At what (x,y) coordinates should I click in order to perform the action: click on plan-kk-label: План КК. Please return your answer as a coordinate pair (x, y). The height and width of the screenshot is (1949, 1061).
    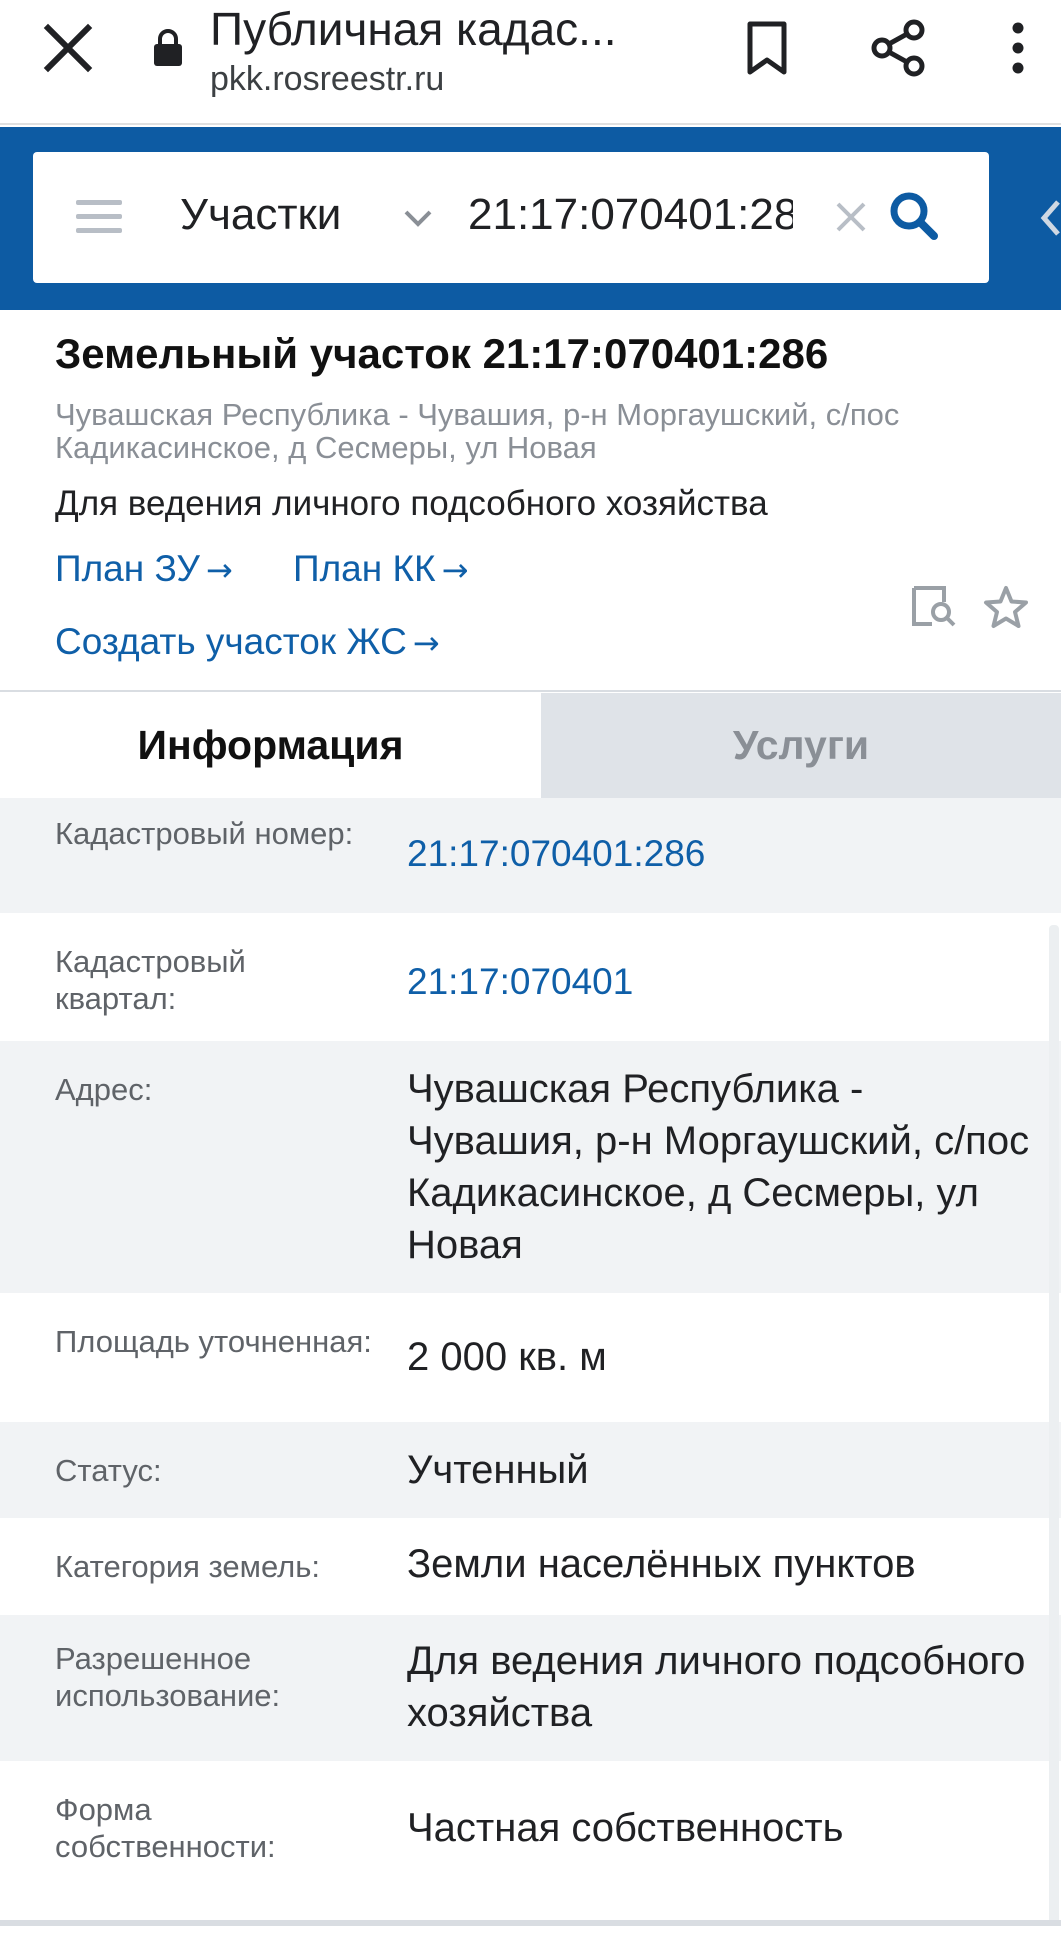
    Looking at the image, I should click on (364, 568).